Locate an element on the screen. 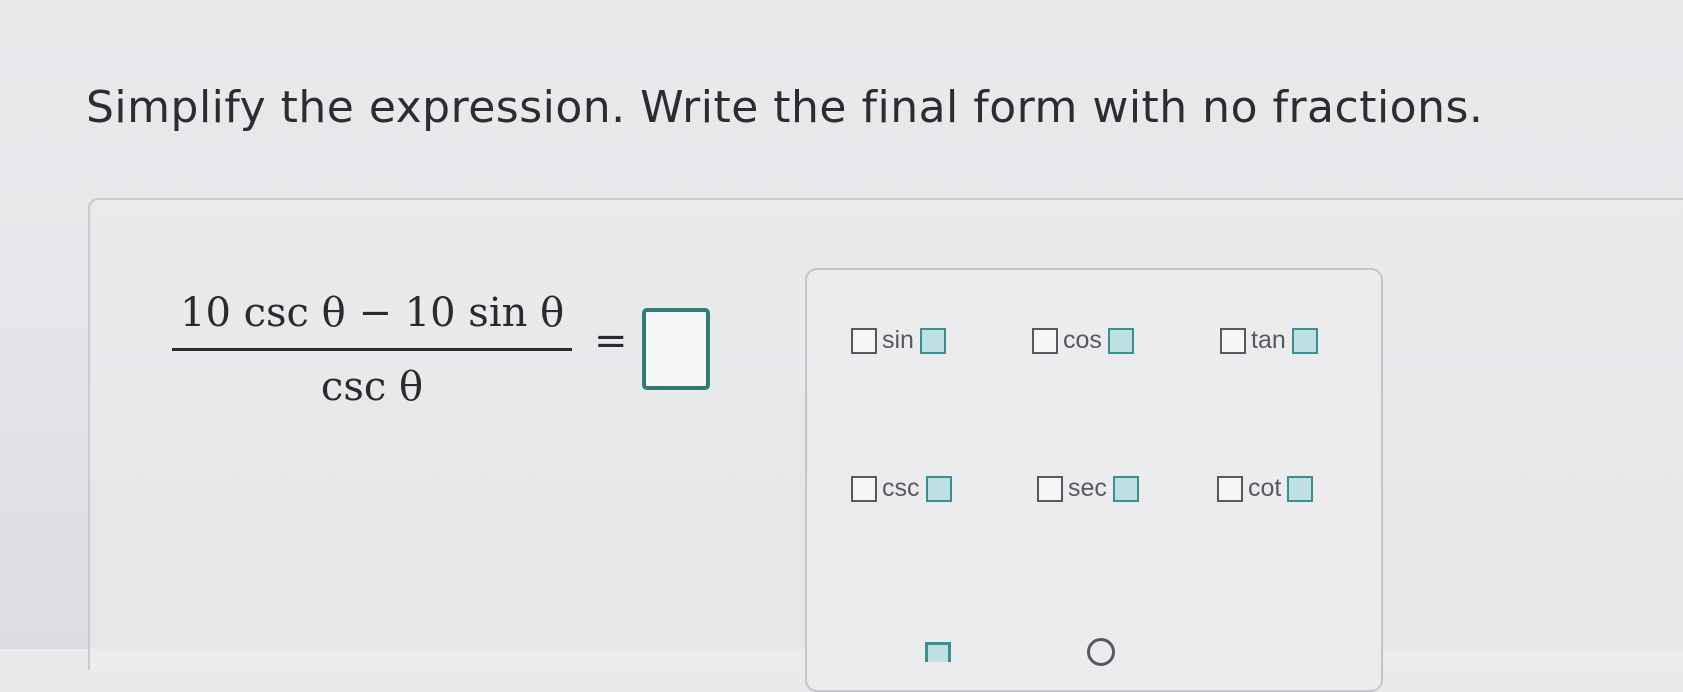 The width and height of the screenshot is (1683, 692). function-label: sec is located at coordinates (1087, 488).